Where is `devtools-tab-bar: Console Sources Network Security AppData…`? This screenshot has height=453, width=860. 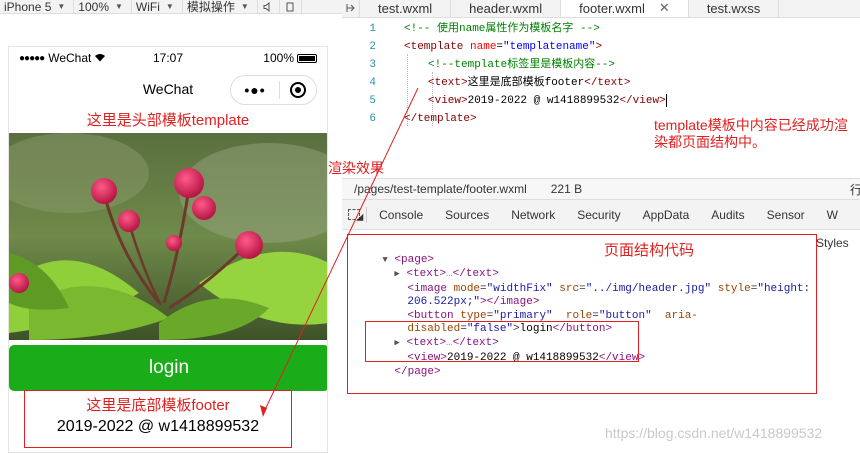
devtools-tab-bar: Console Sources Network Security AppData… is located at coordinates (601, 215).